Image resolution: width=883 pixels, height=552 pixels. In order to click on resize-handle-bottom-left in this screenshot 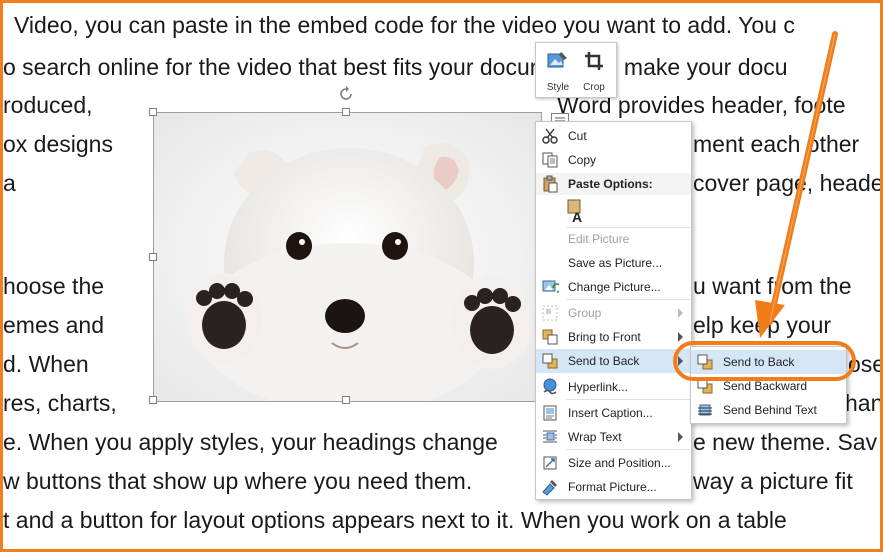, I will do `click(153, 400)`.